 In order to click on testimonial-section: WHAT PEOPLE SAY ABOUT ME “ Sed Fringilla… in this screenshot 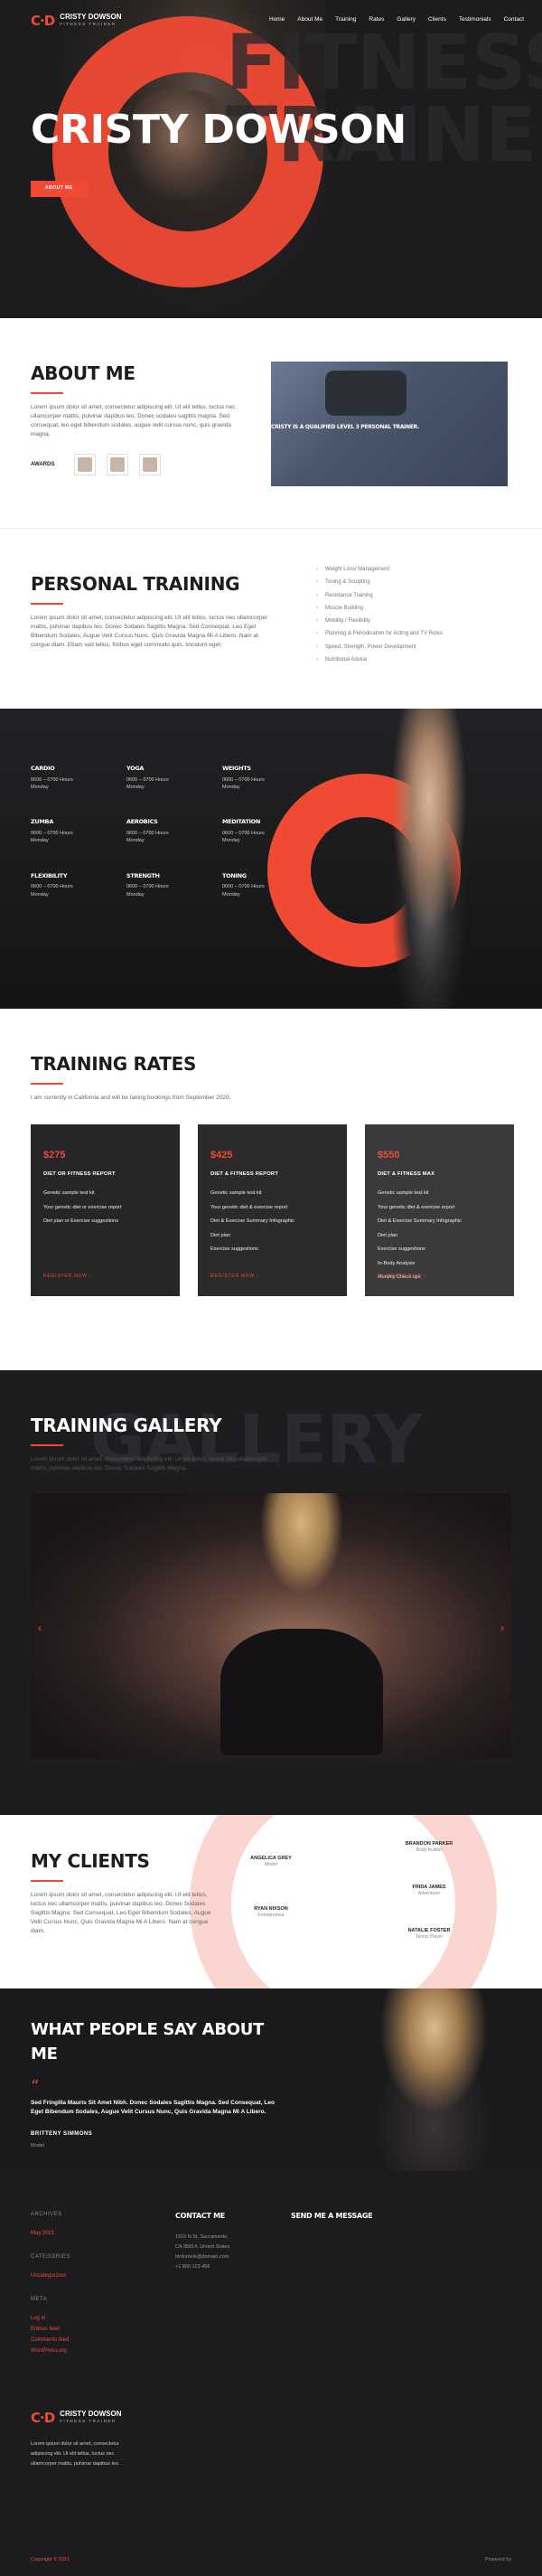, I will do `click(271, 2080)`.